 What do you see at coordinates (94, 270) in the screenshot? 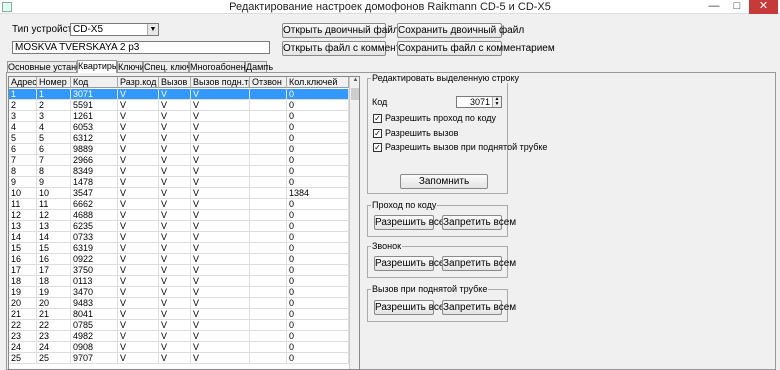
I see `table-cell: 3750` at bounding box center [94, 270].